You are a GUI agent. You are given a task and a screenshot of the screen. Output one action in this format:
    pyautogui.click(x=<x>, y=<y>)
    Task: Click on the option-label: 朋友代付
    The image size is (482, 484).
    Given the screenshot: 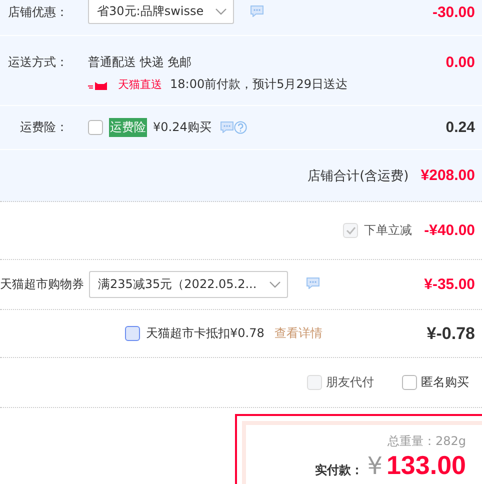 What is the action you would take?
    pyautogui.click(x=350, y=382)
    